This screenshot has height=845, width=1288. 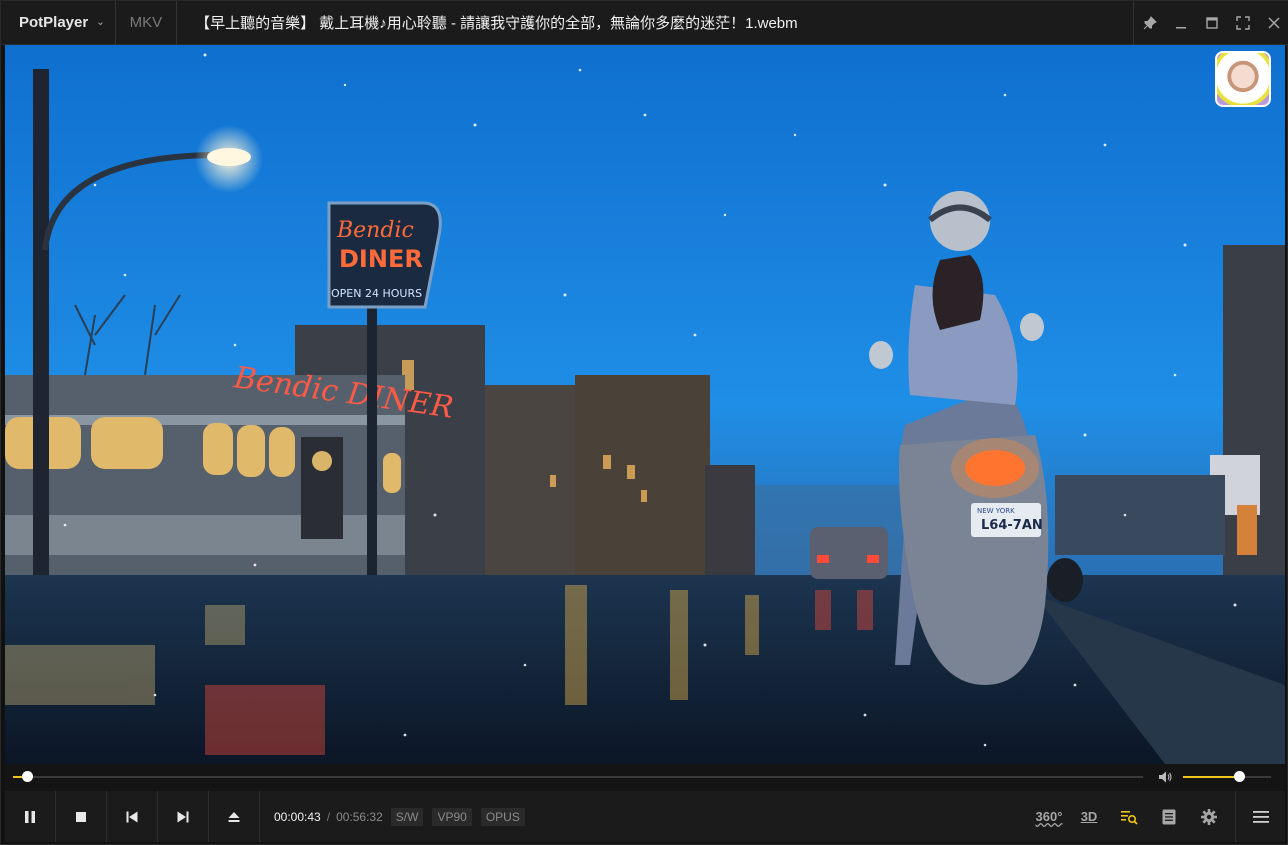 I want to click on video-codec-tag: VP90, so click(x=452, y=816).